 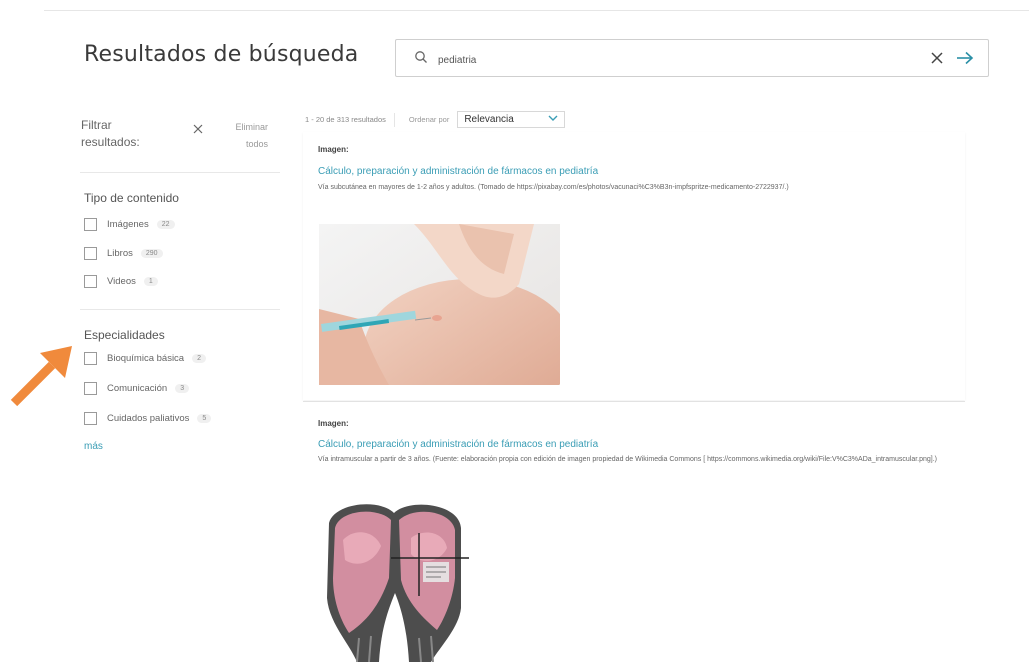 I want to click on facet-label: Bioquímica básica, so click(x=146, y=358).